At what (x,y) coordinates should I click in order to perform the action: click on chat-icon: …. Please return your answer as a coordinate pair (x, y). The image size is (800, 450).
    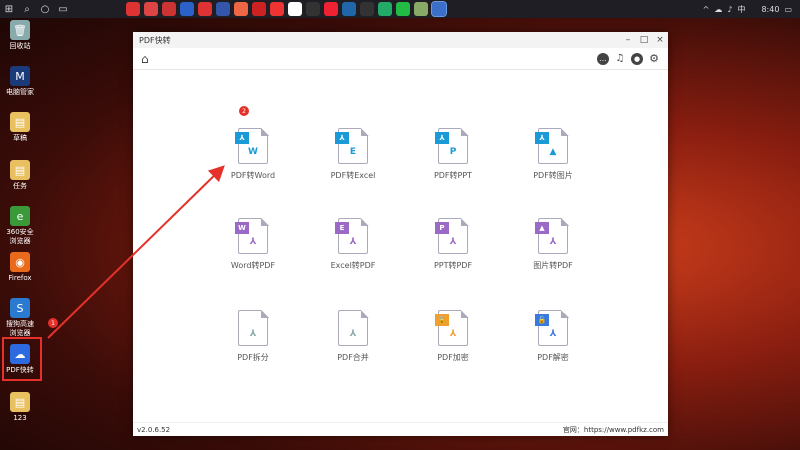
    Looking at the image, I should click on (603, 58).